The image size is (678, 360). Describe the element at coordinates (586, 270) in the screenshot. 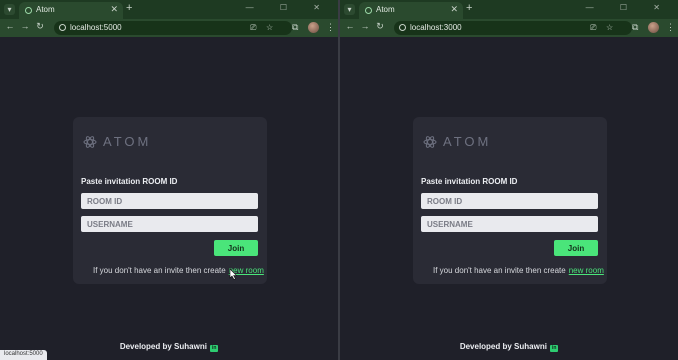

I see `new-room-link: new room` at that location.